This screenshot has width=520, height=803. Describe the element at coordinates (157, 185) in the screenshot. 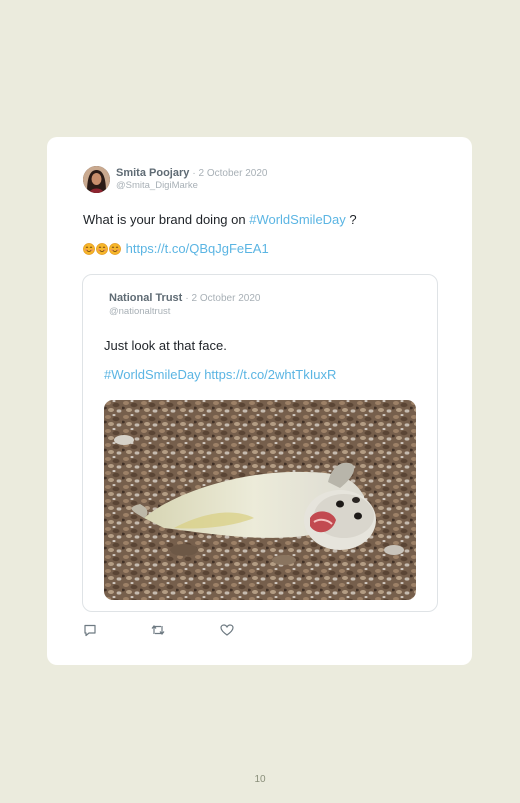

I see `author-handle: @Smita_DigiMarke` at that location.